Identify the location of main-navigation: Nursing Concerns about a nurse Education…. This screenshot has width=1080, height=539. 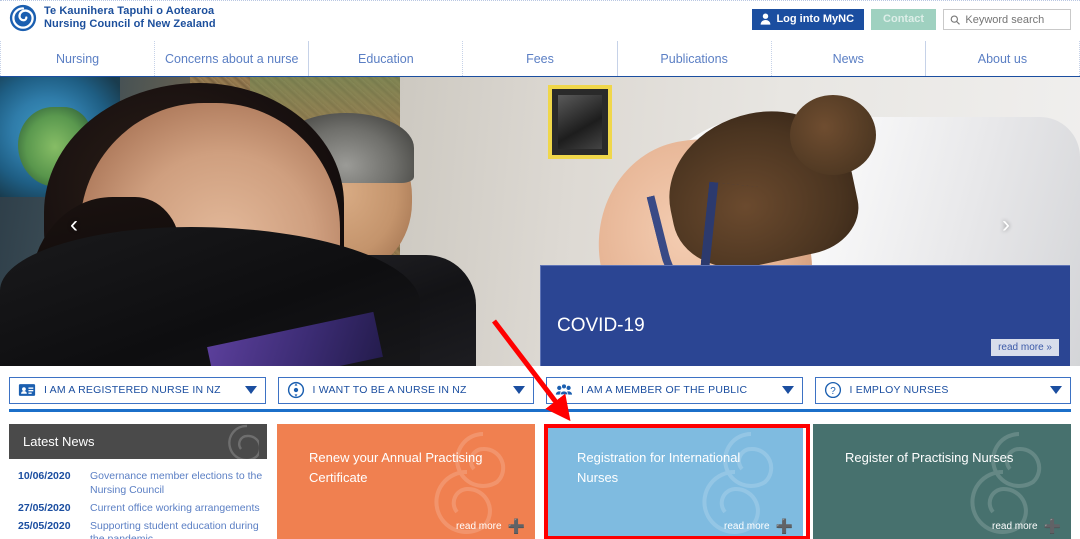
(540, 58).